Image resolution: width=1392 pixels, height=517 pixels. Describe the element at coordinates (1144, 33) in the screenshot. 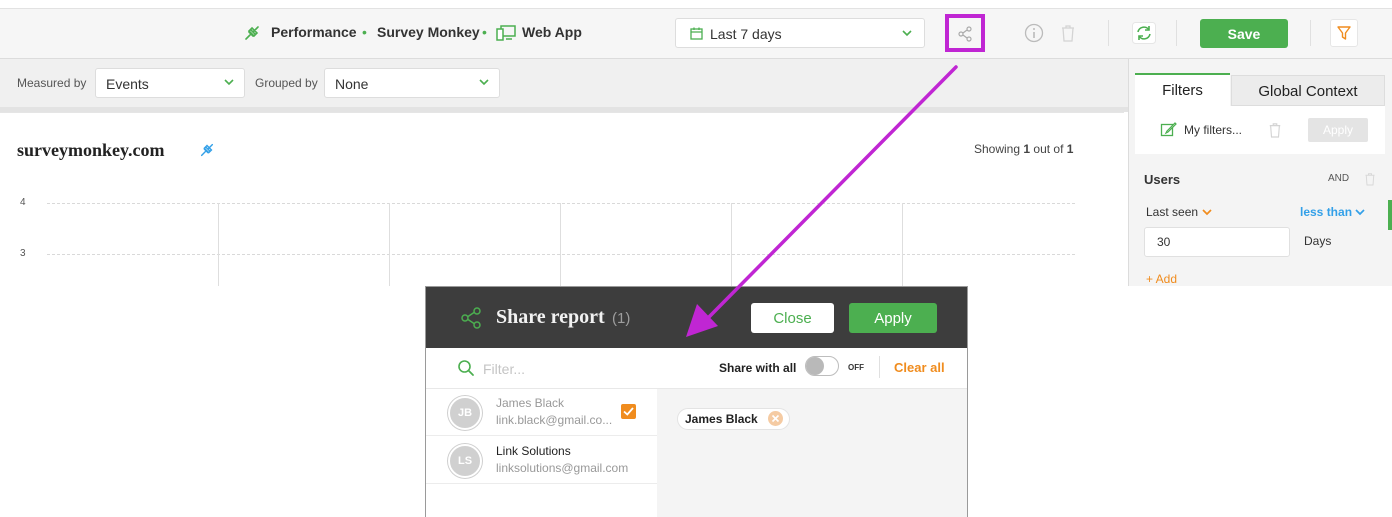

I see `refresh-icon` at that location.